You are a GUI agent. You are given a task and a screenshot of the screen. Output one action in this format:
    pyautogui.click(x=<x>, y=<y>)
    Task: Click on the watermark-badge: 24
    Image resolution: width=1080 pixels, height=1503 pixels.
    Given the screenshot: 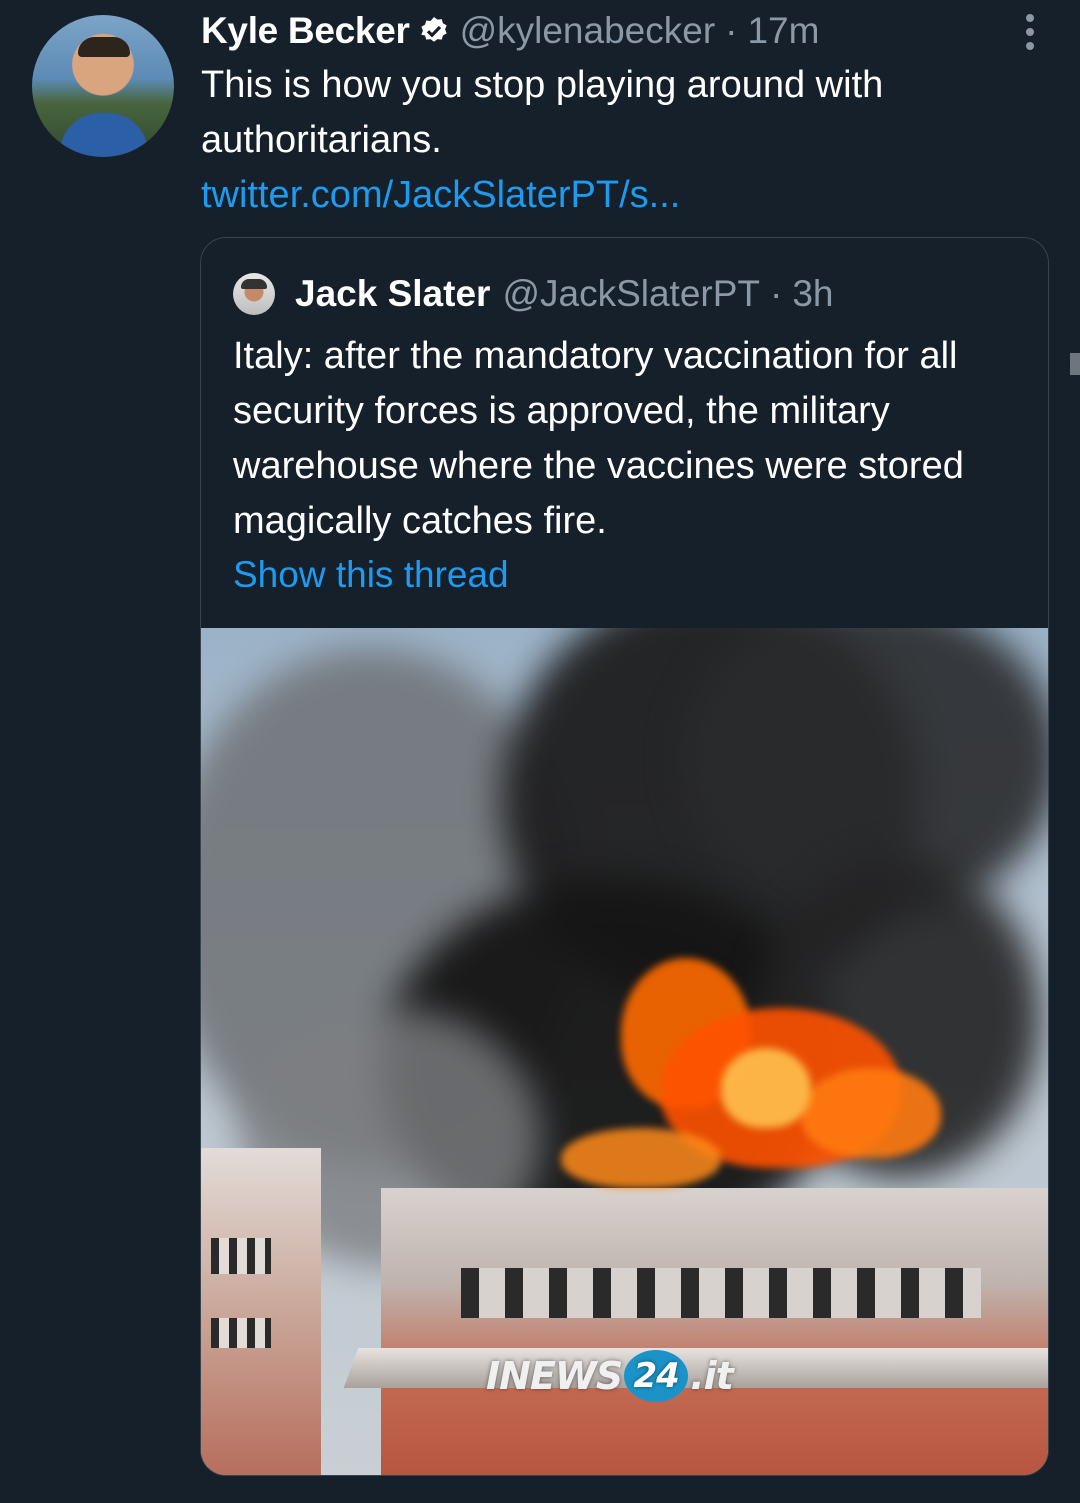 What is the action you would take?
    pyautogui.click(x=656, y=1376)
    